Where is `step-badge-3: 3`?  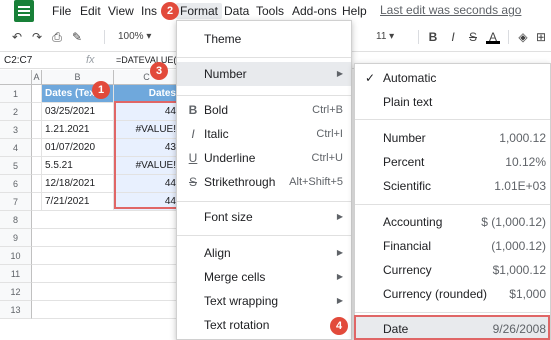 step-badge-3: 3 is located at coordinates (159, 71).